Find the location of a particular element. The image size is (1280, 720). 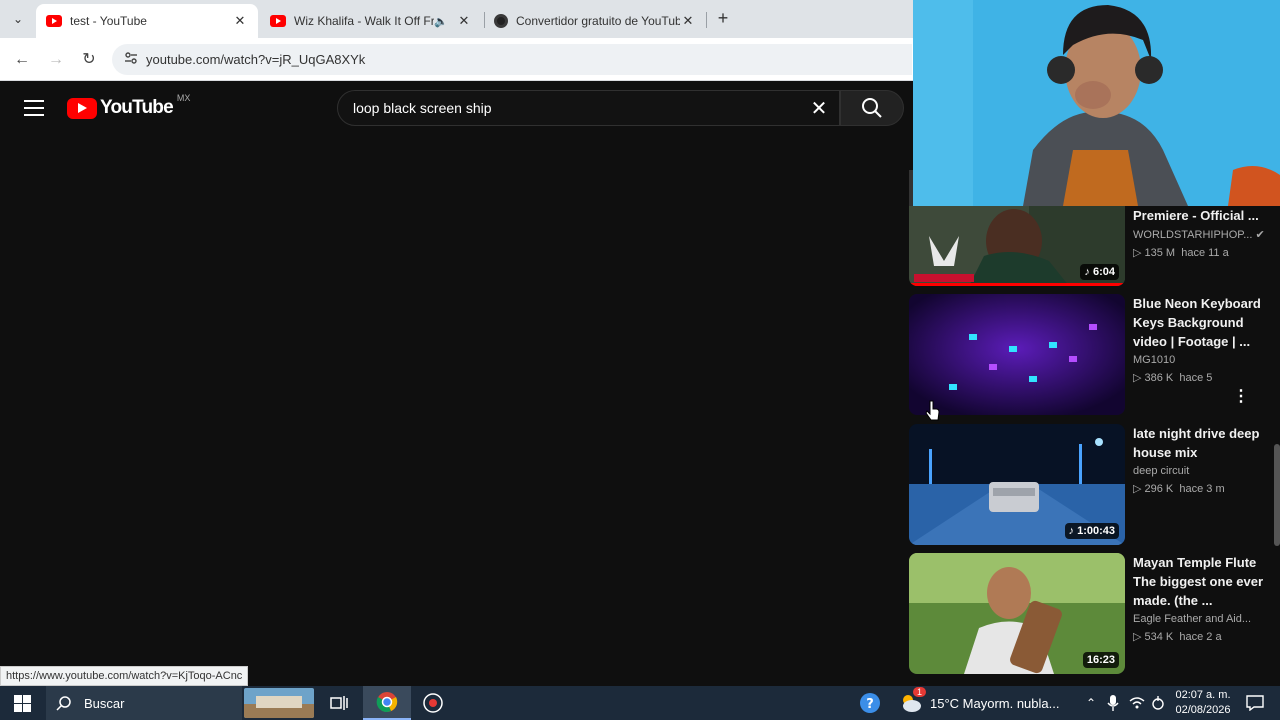

view-count: ▷ 135 M is located at coordinates (1154, 253).